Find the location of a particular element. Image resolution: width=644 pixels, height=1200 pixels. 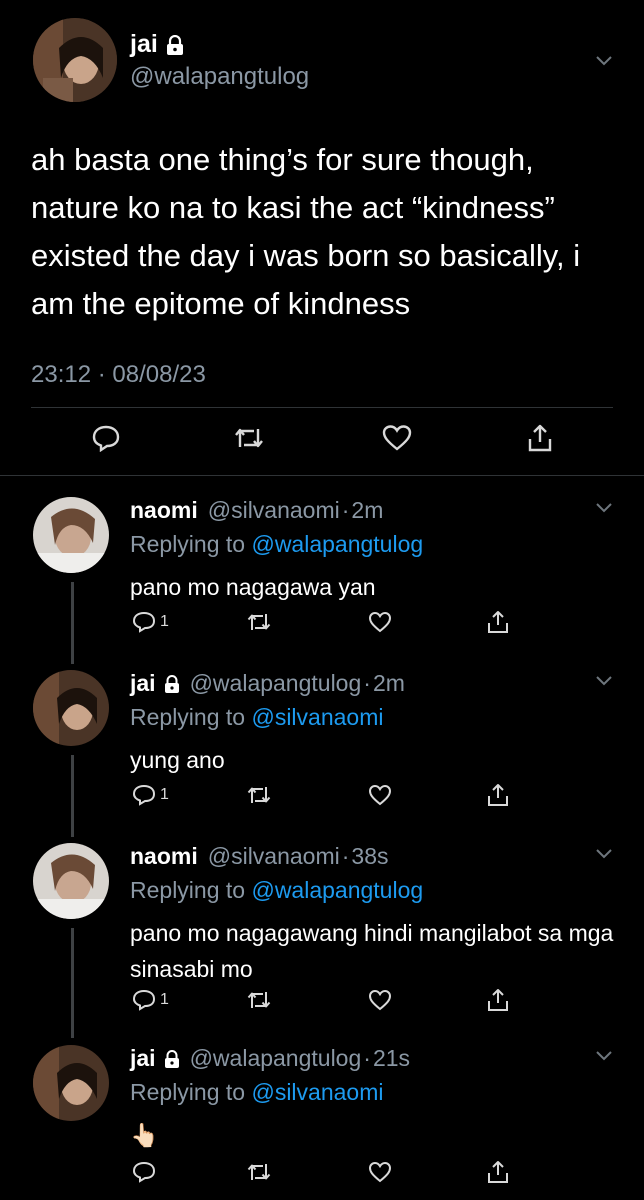

tweet-timestamp: 23:12 · 08/08/23 is located at coordinates (118, 375).